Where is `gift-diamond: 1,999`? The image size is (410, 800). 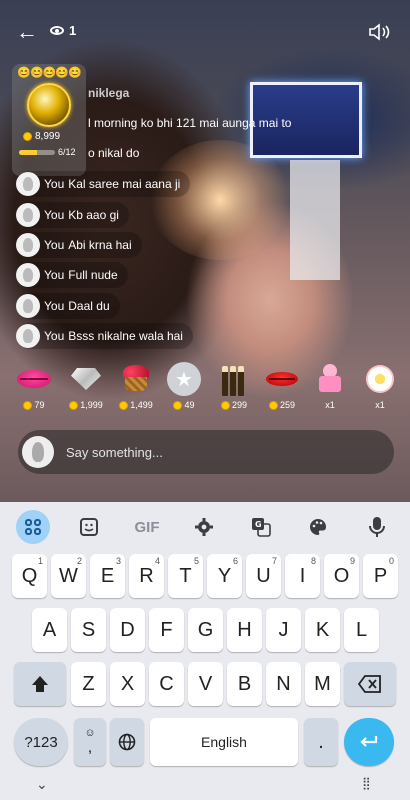
gift-diamond: 1,999 is located at coordinates (86, 390).